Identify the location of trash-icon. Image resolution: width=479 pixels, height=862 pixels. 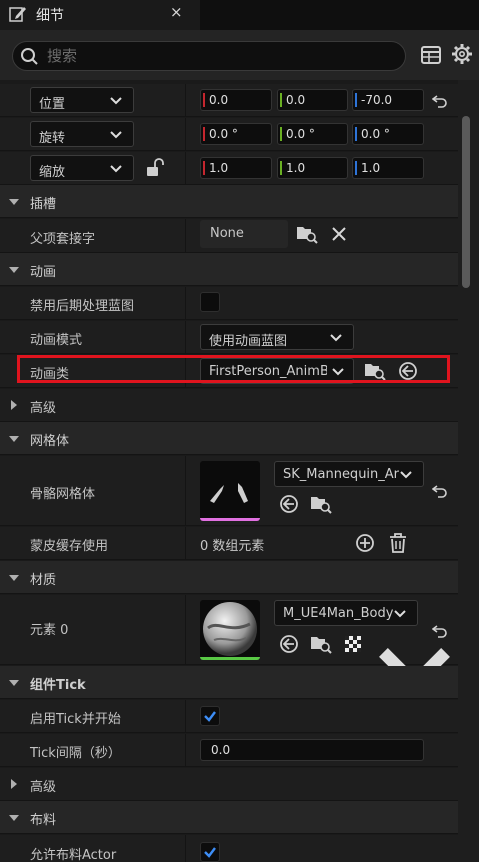
(398, 543).